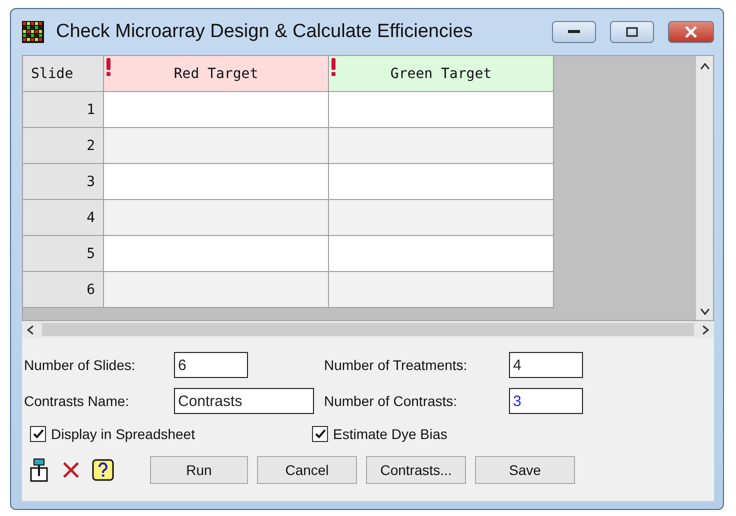  I want to click on maximize-icon, so click(632, 32).